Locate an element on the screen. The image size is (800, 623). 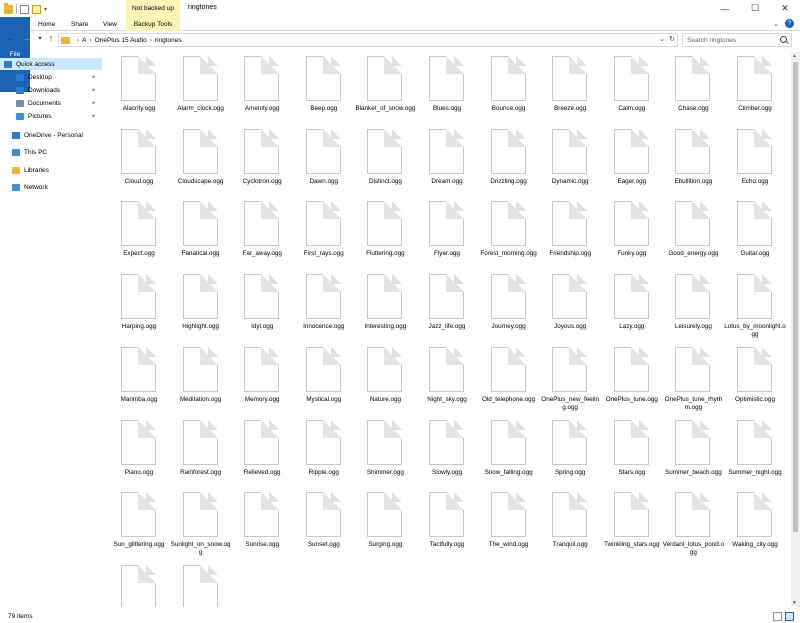
file-item: Joyous.ogg is located at coordinates (570, 309).